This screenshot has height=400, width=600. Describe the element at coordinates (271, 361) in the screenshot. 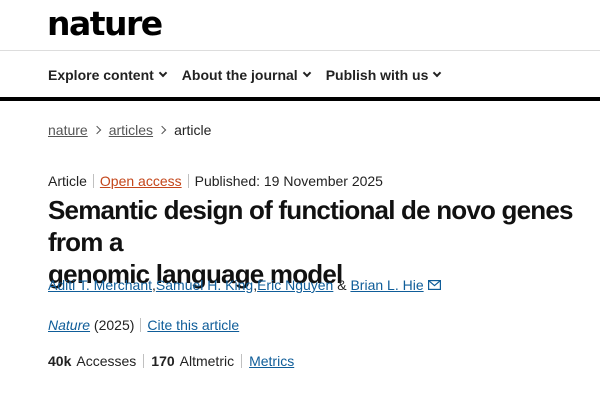

I see `metrics-link: Metrics` at that location.